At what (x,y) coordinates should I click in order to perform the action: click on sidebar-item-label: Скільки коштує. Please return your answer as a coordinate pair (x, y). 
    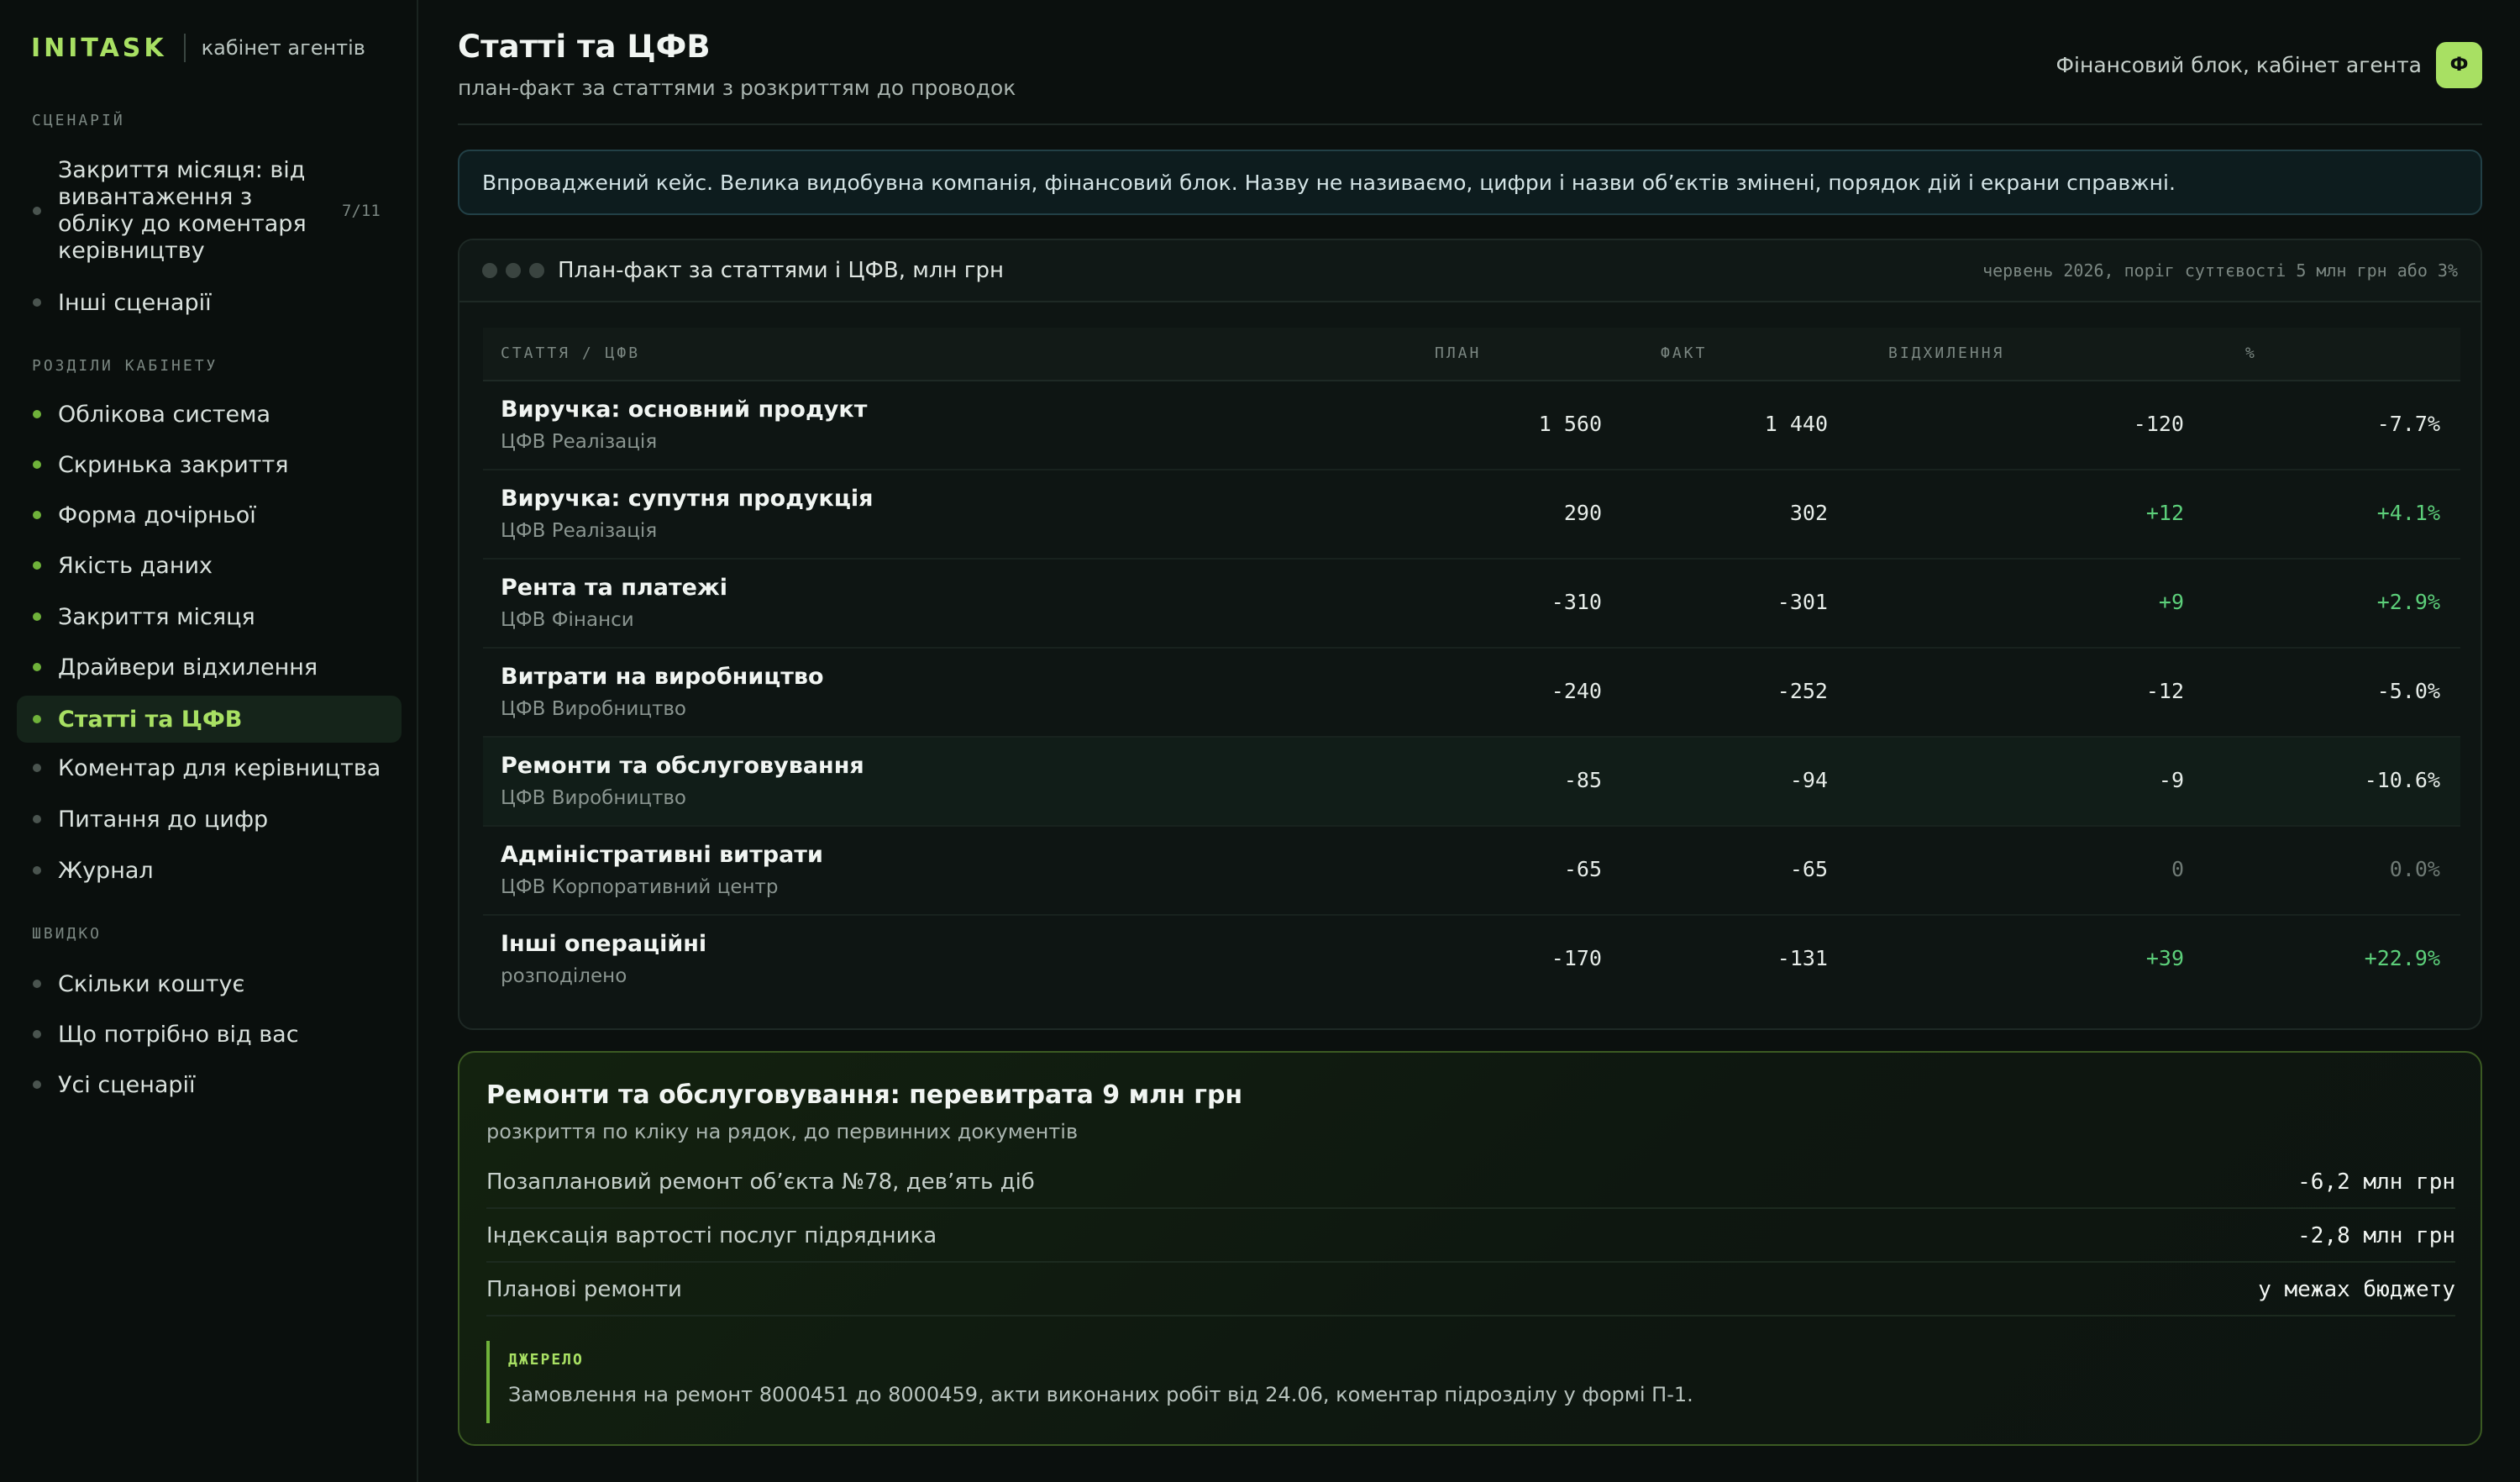
    Looking at the image, I should click on (151, 983).